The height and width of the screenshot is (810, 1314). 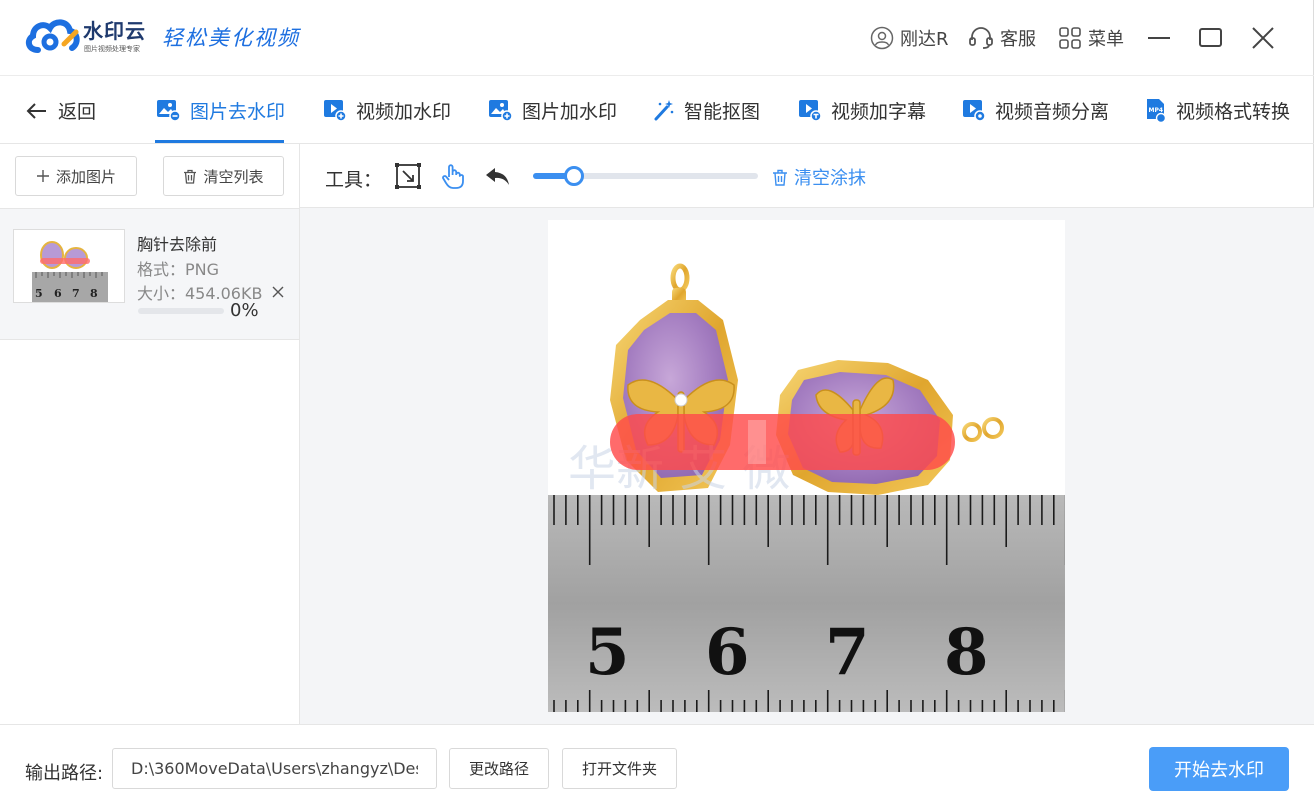 What do you see at coordinates (335, 111) in the screenshot?
I see `video-add-icon` at bounding box center [335, 111].